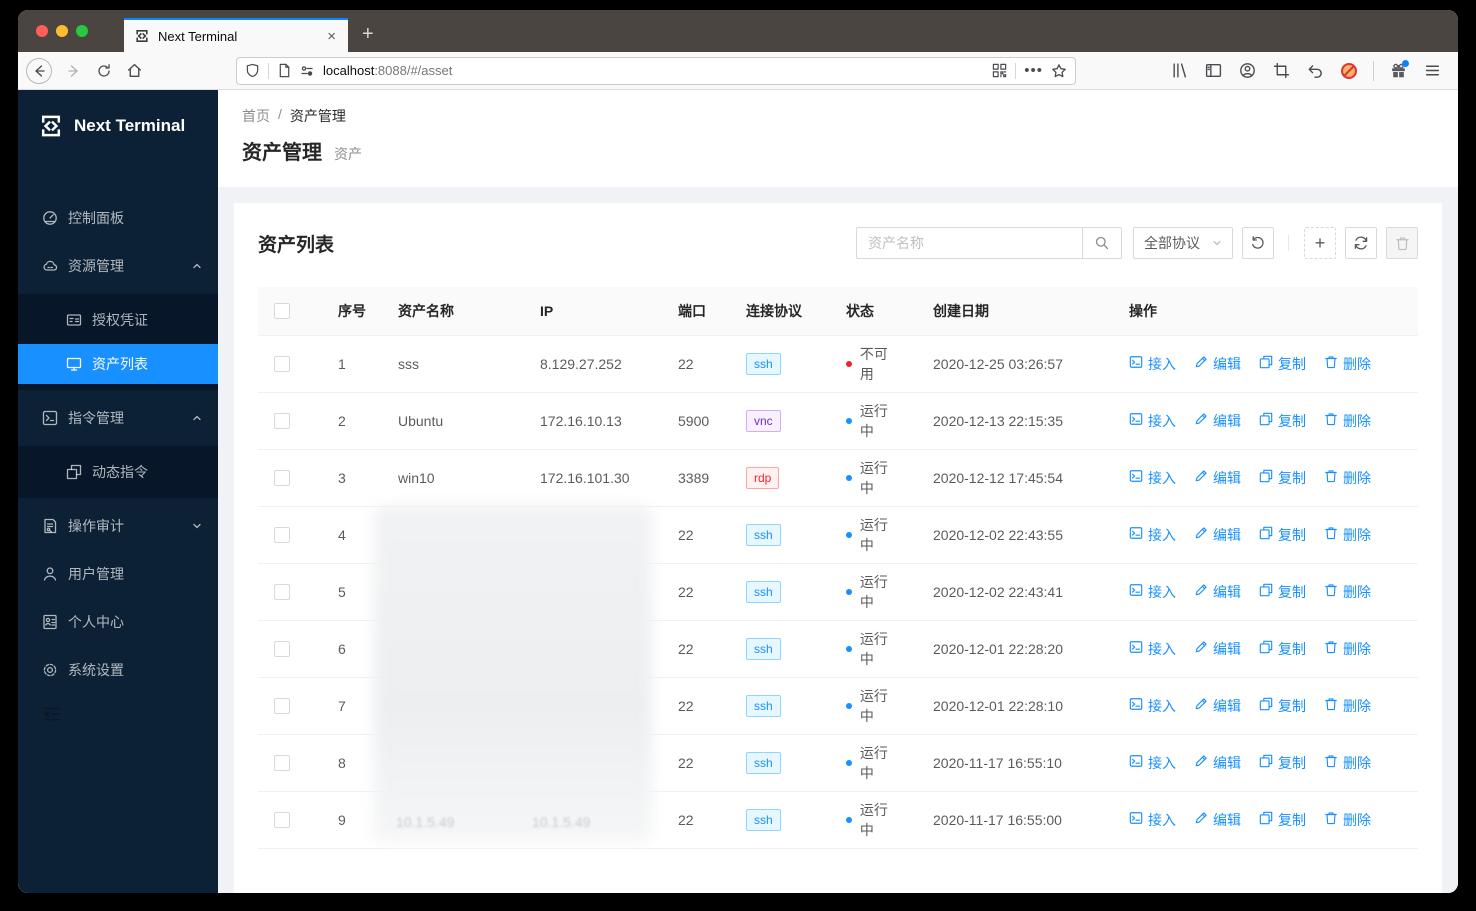  Describe the element at coordinates (1349, 71) in the screenshot. I see `blocked-extension-icon` at that location.